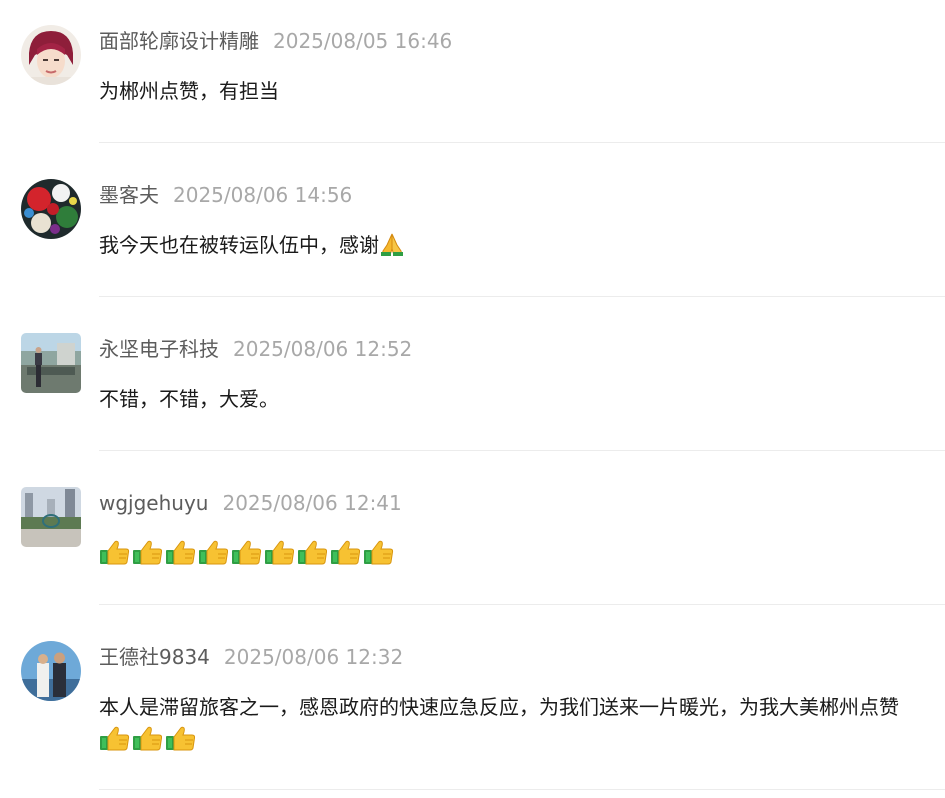 This screenshot has width=945, height=798. What do you see at coordinates (154, 657) in the screenshot?
I see `author-name: 王德社9834` at bounding box center [154, 657].